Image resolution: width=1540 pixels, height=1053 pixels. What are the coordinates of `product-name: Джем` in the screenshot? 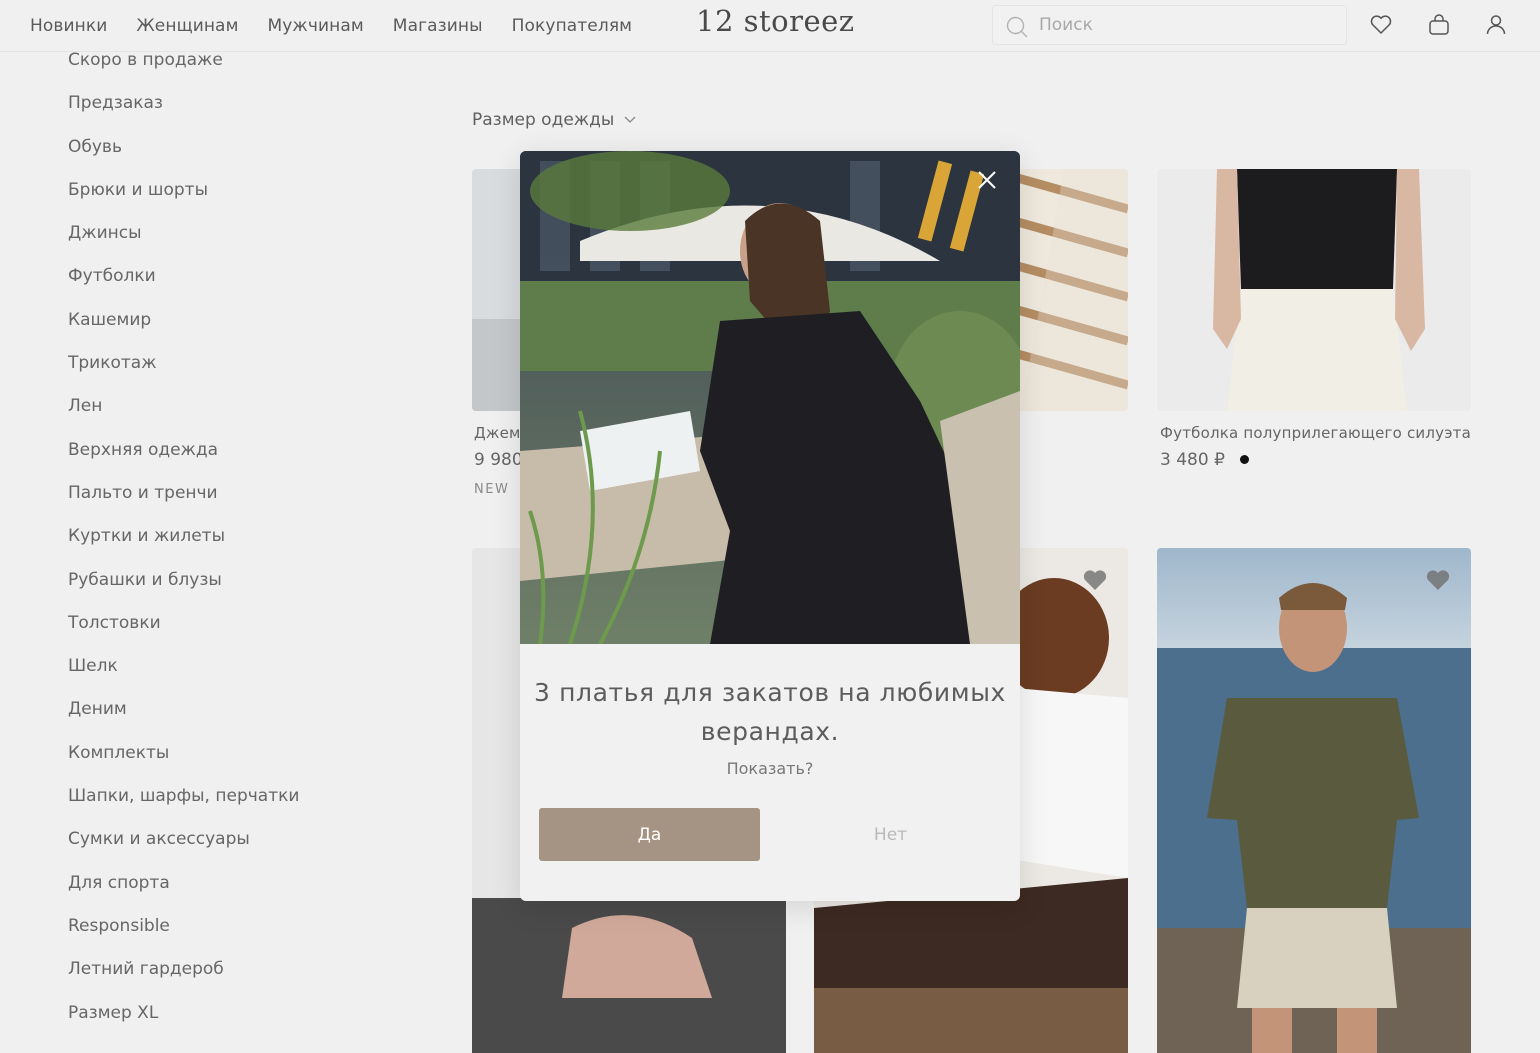 It's located at (497, 433).